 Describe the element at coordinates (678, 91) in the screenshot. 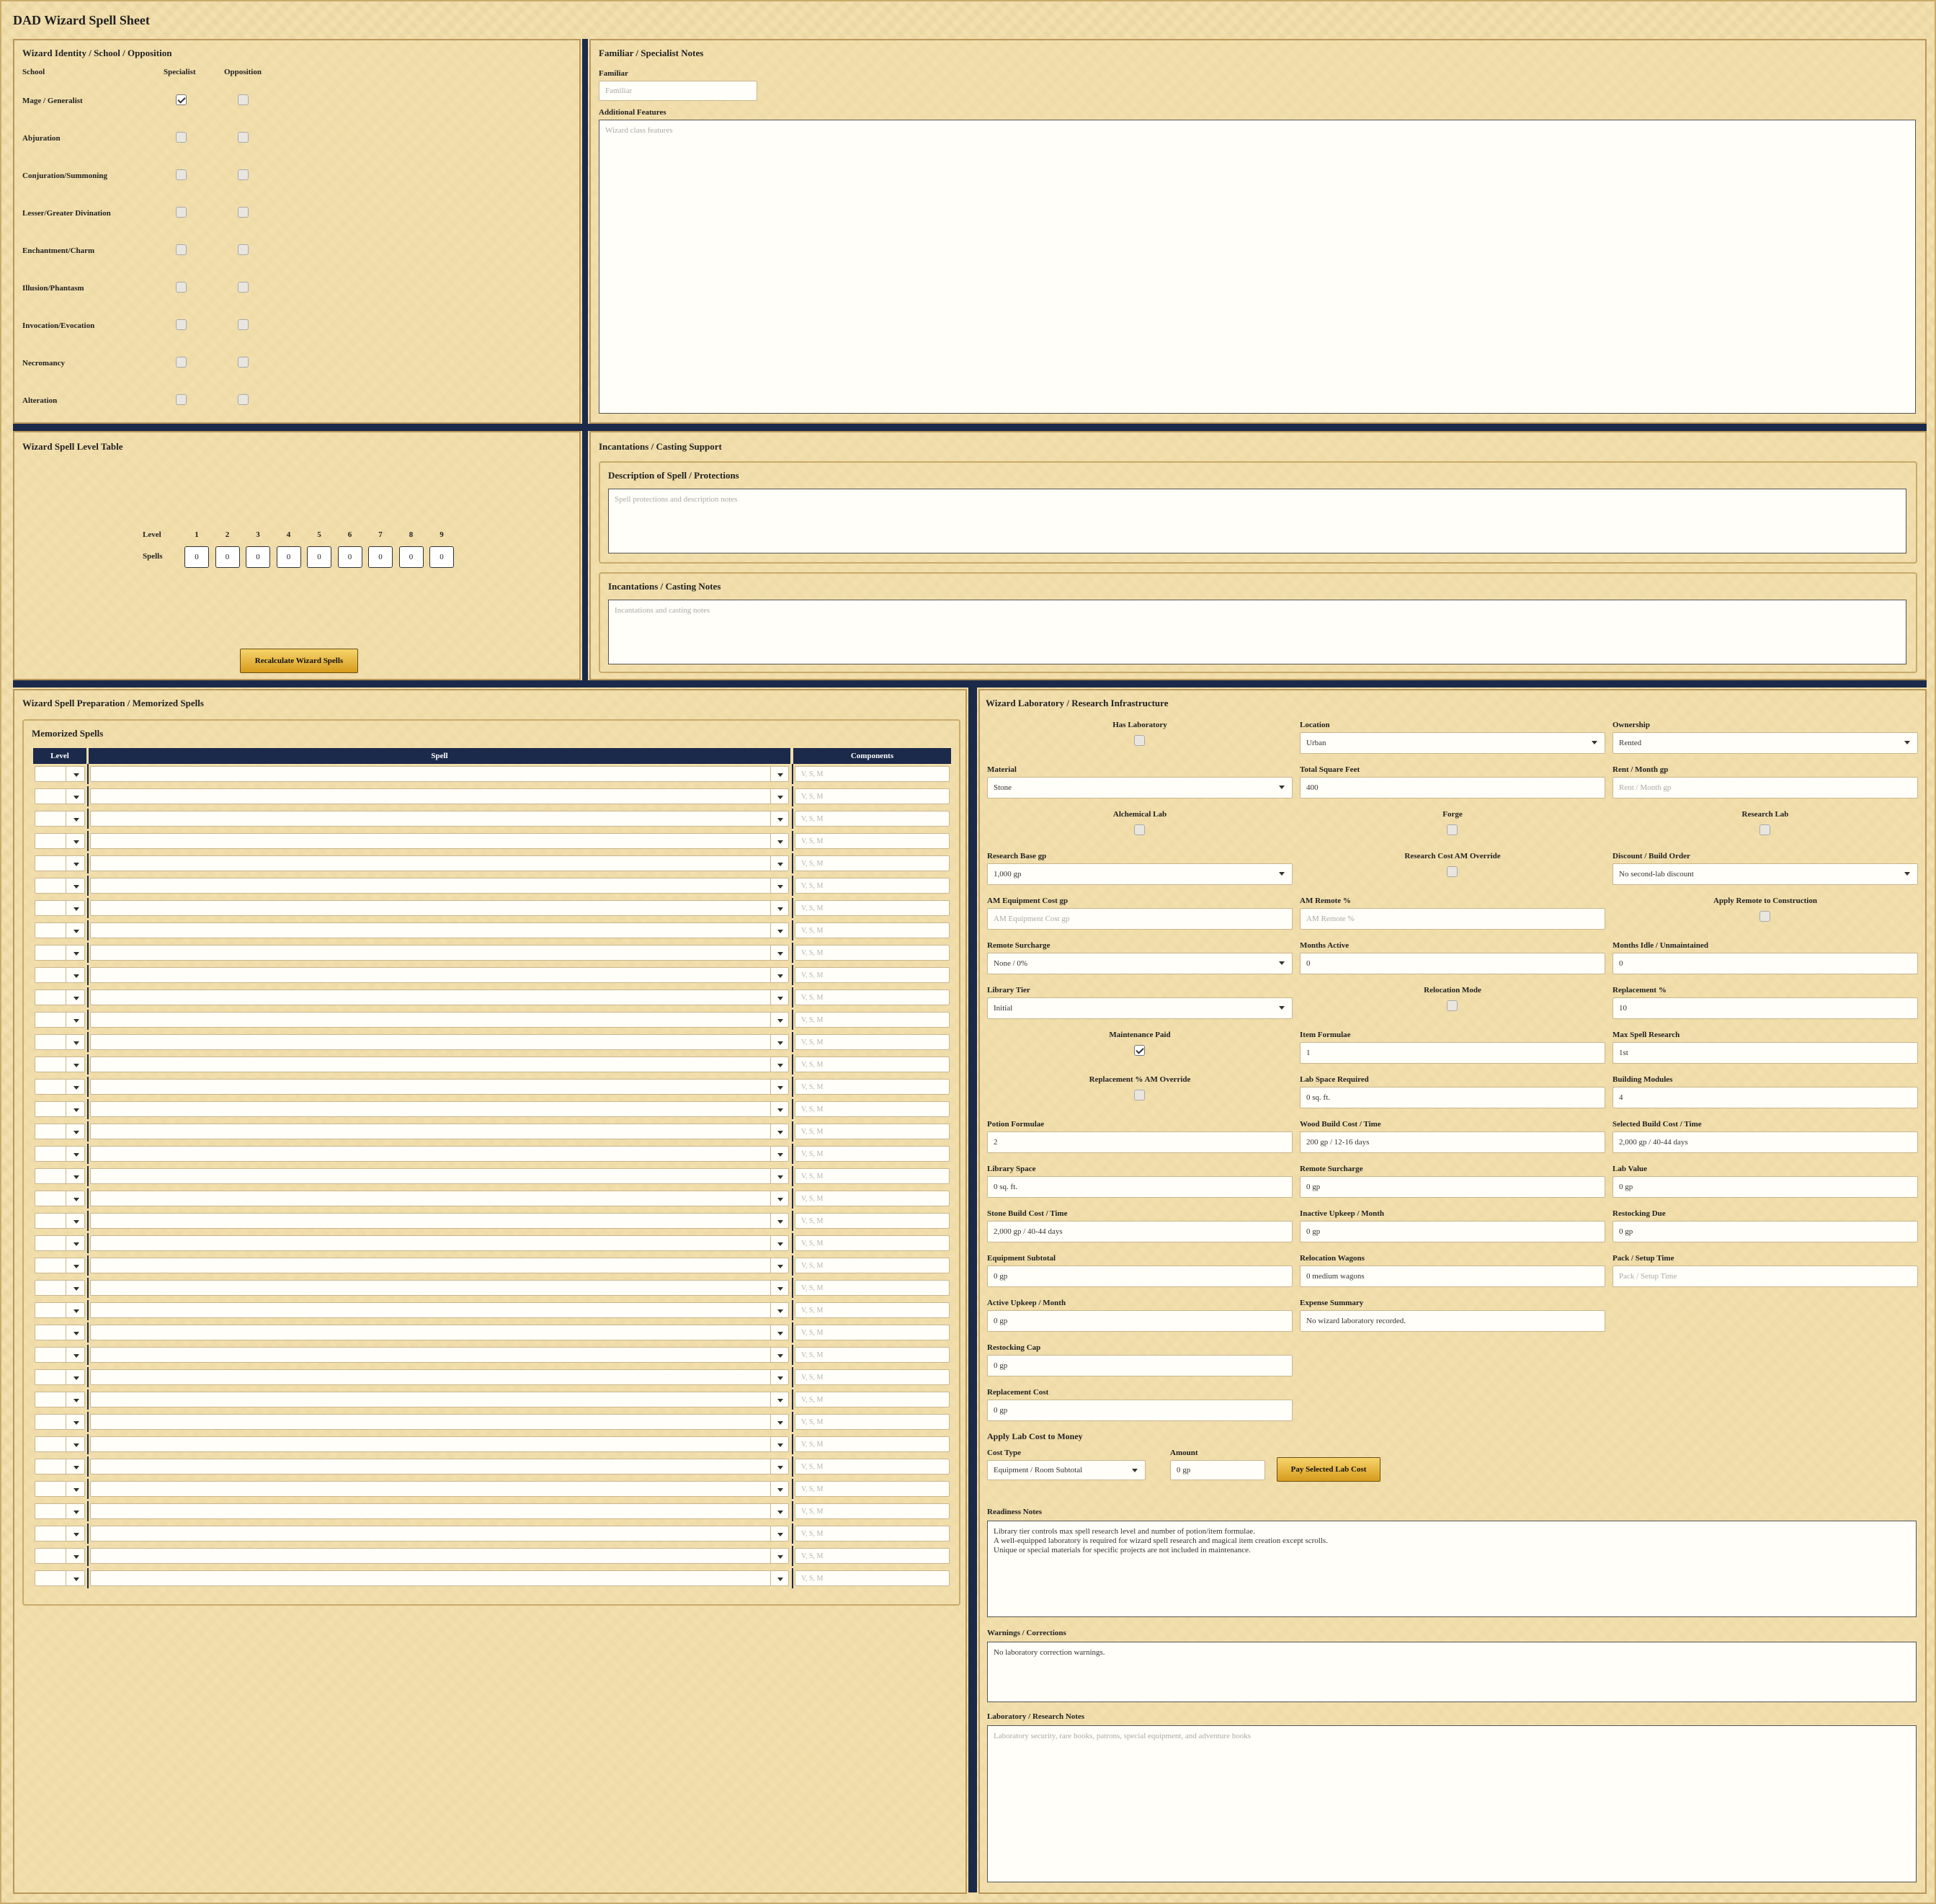

I see `familiar-input: Familiar` at that location.